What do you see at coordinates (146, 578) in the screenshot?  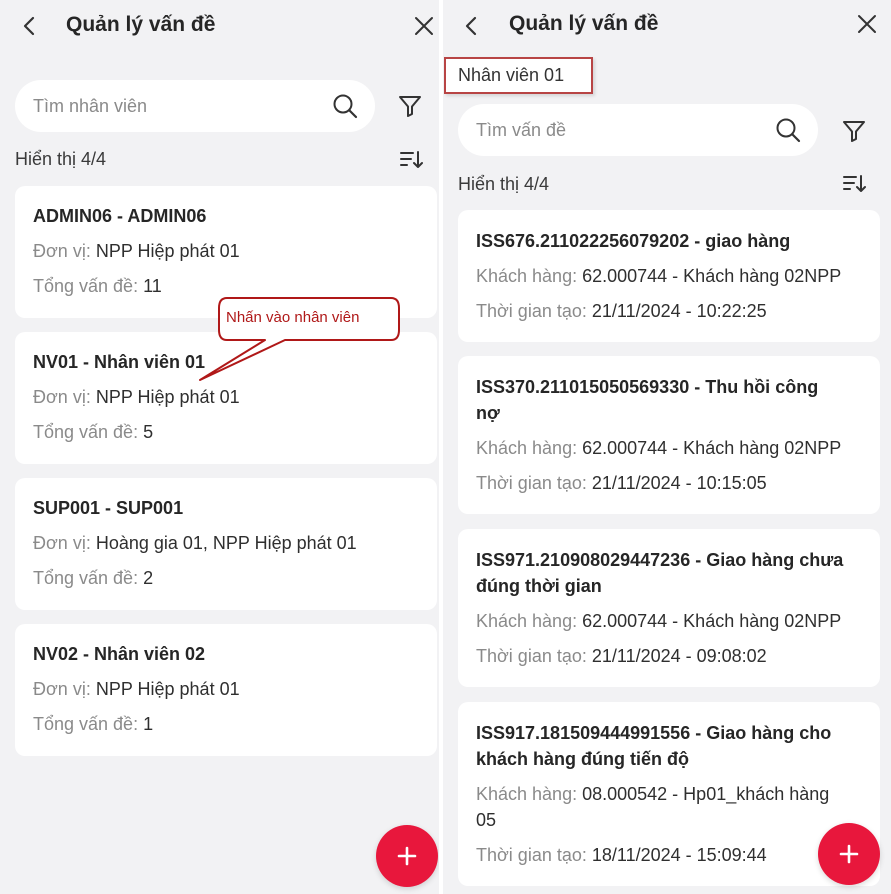 I see `total-value: 2` at bounding box center [146, 578].